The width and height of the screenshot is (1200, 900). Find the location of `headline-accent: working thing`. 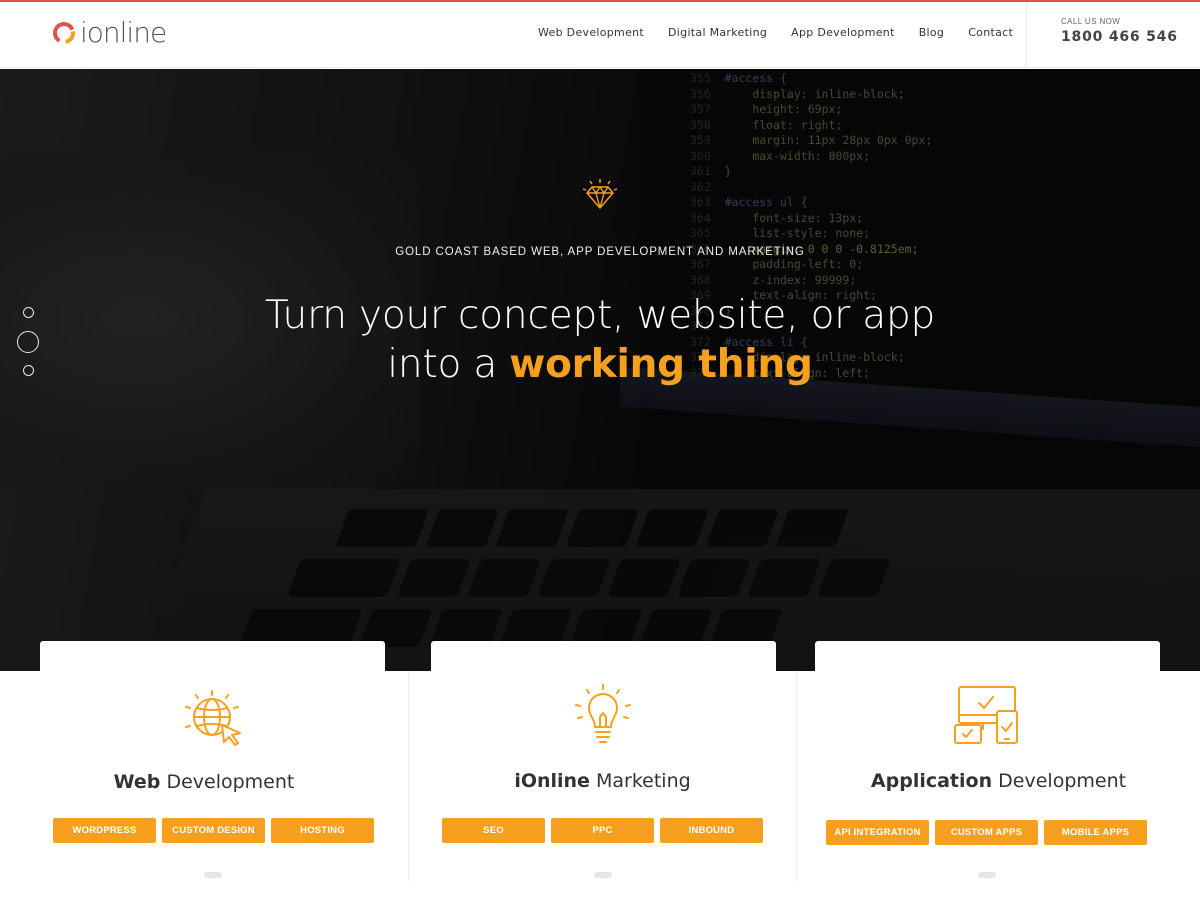

headline-accent: working thing is located at coordinates (661, 364).